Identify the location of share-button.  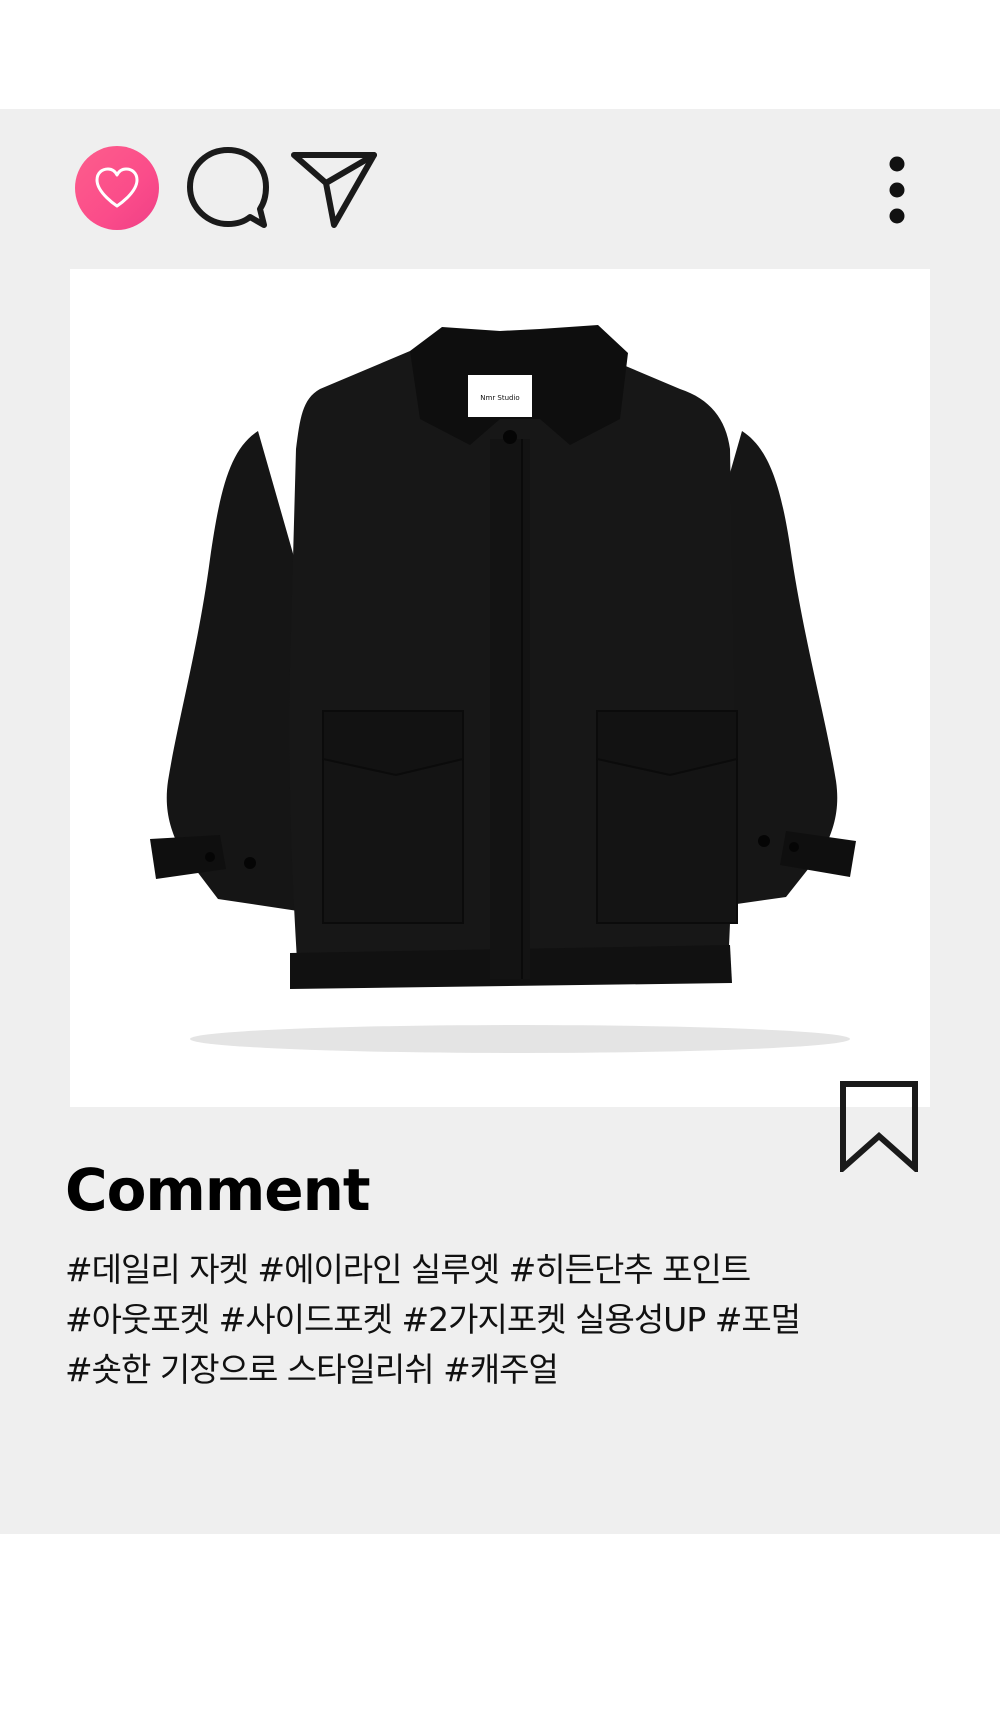
(334, 190).